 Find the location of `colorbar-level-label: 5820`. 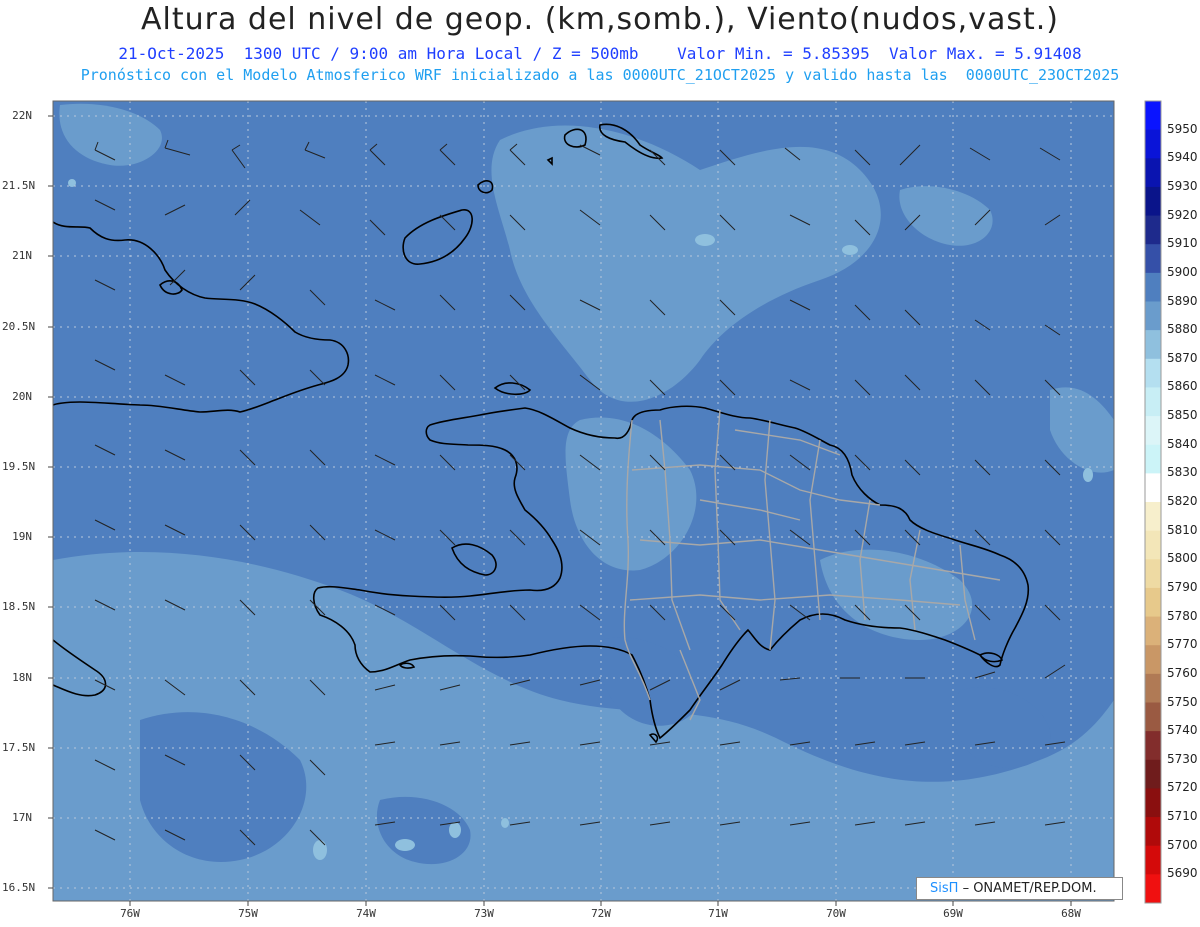

colorbar-level-label: 5820 is located at coordinates (1182, 501).